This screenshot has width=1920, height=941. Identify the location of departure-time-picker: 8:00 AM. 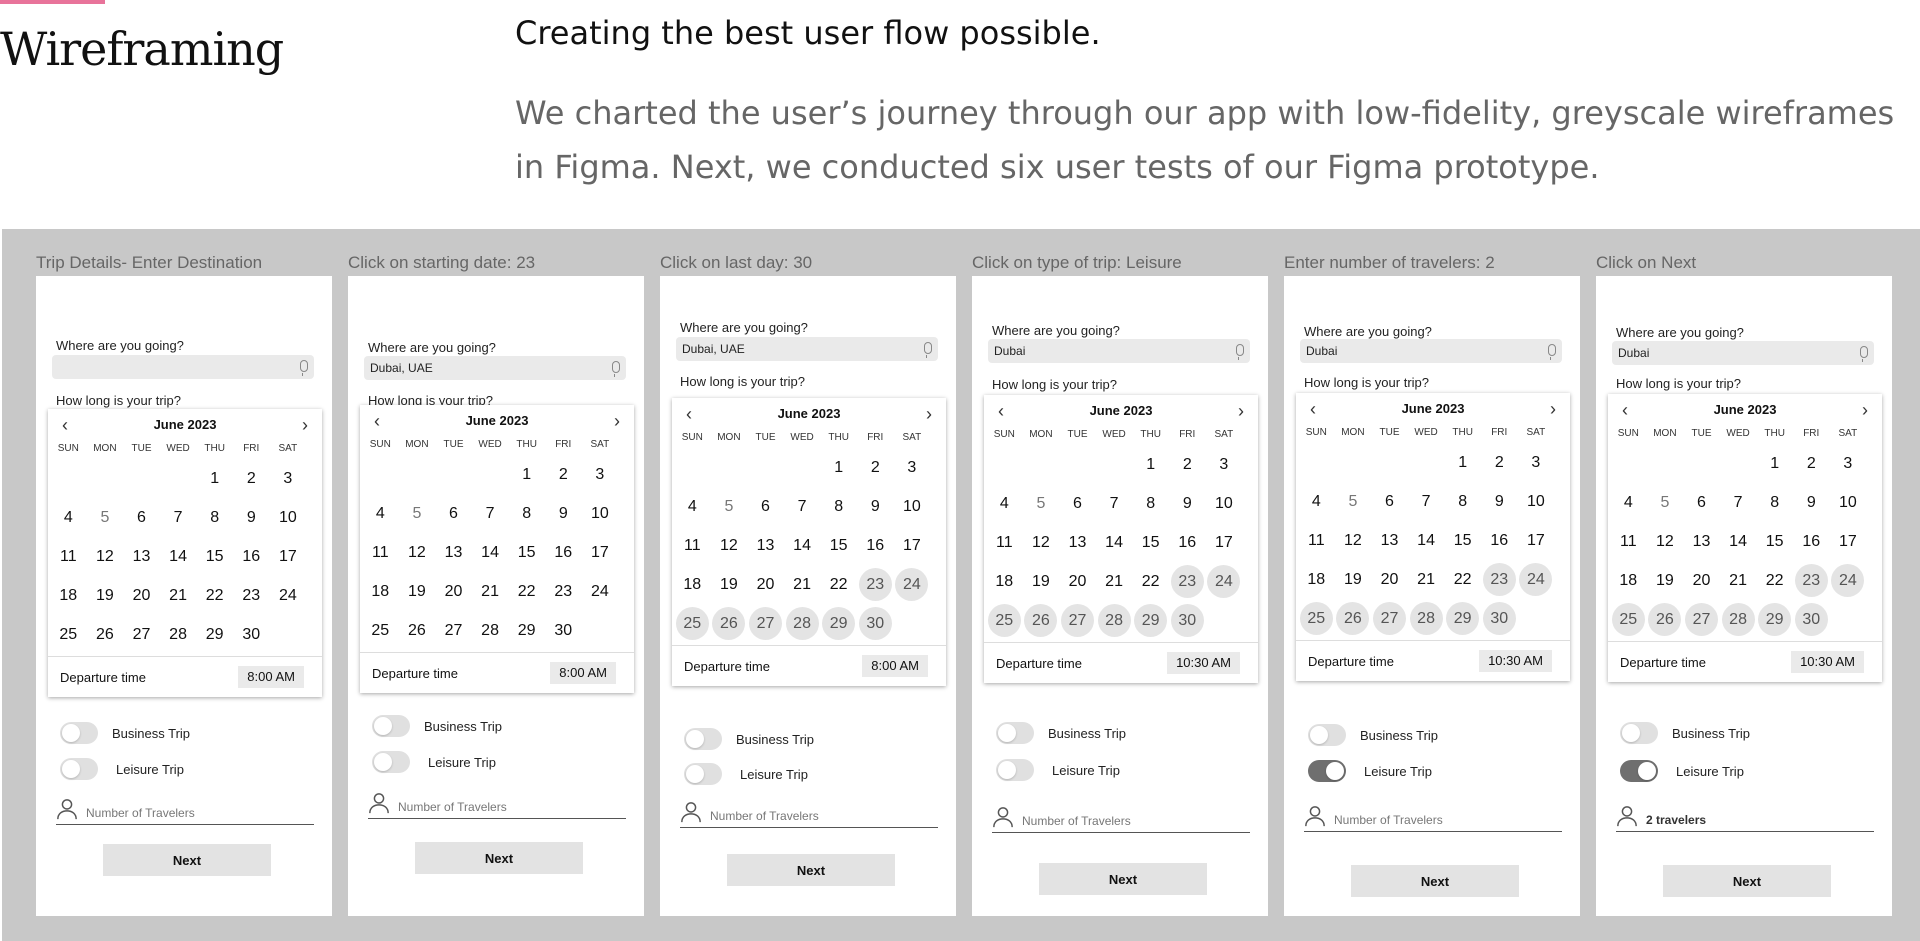
(895, 666).